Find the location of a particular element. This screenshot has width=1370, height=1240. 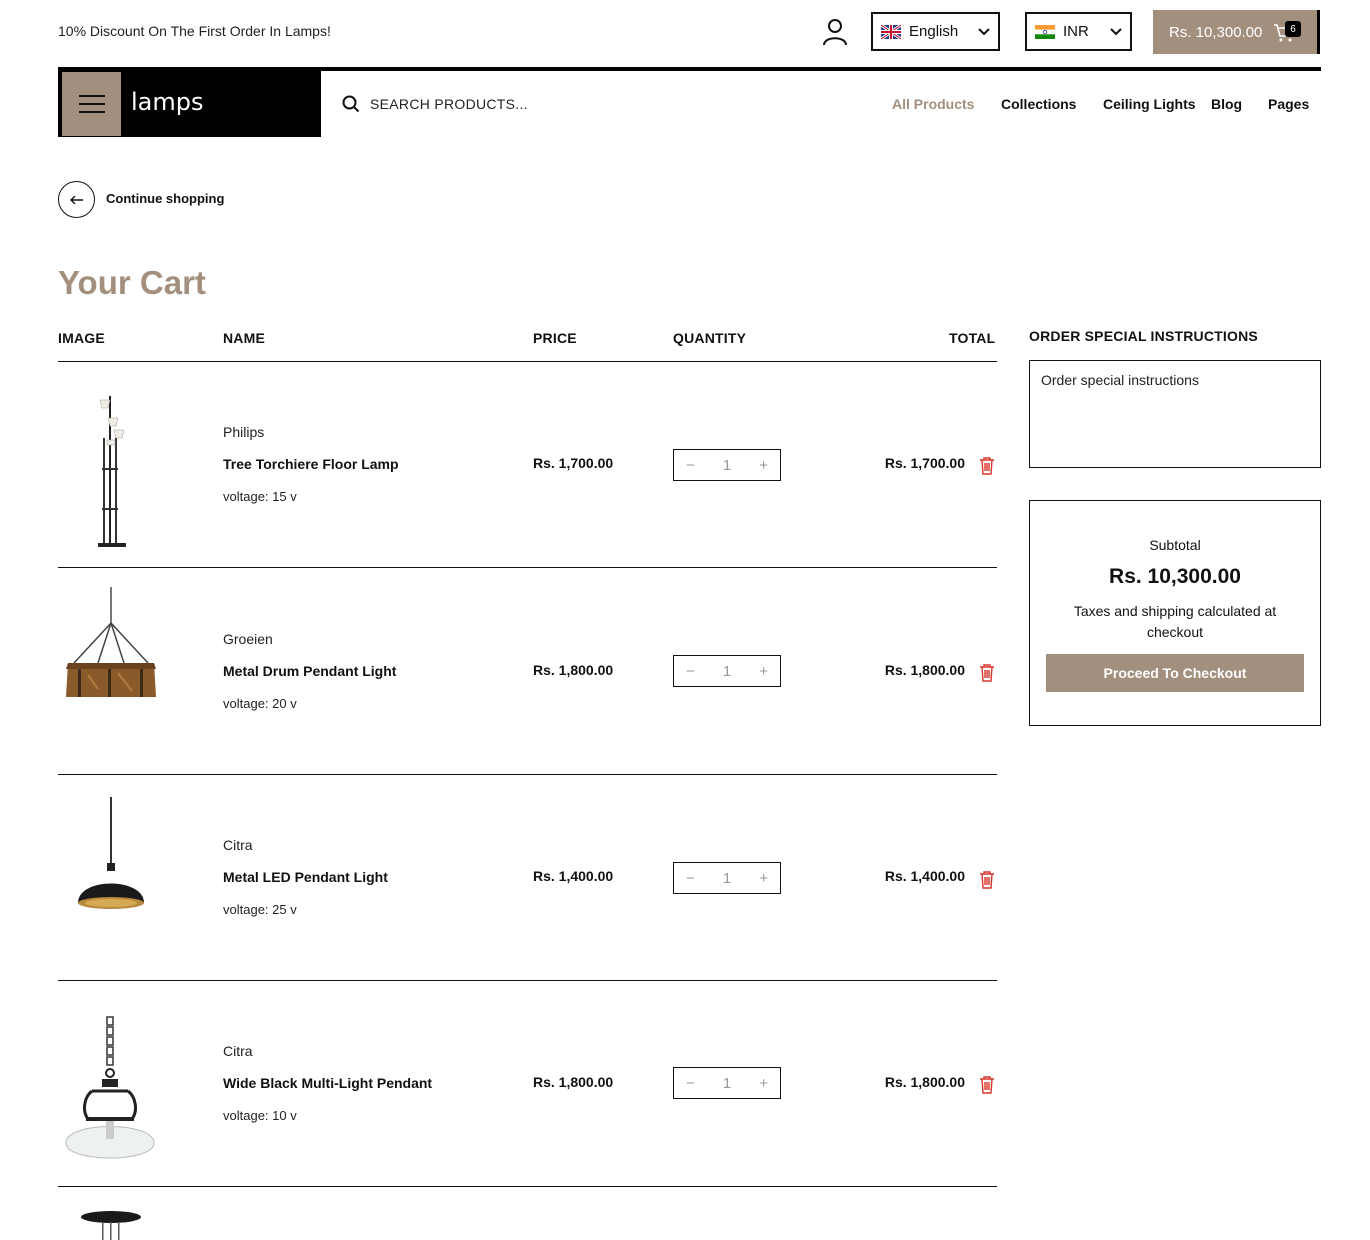

menu-button is located at coordinates (91, 104).